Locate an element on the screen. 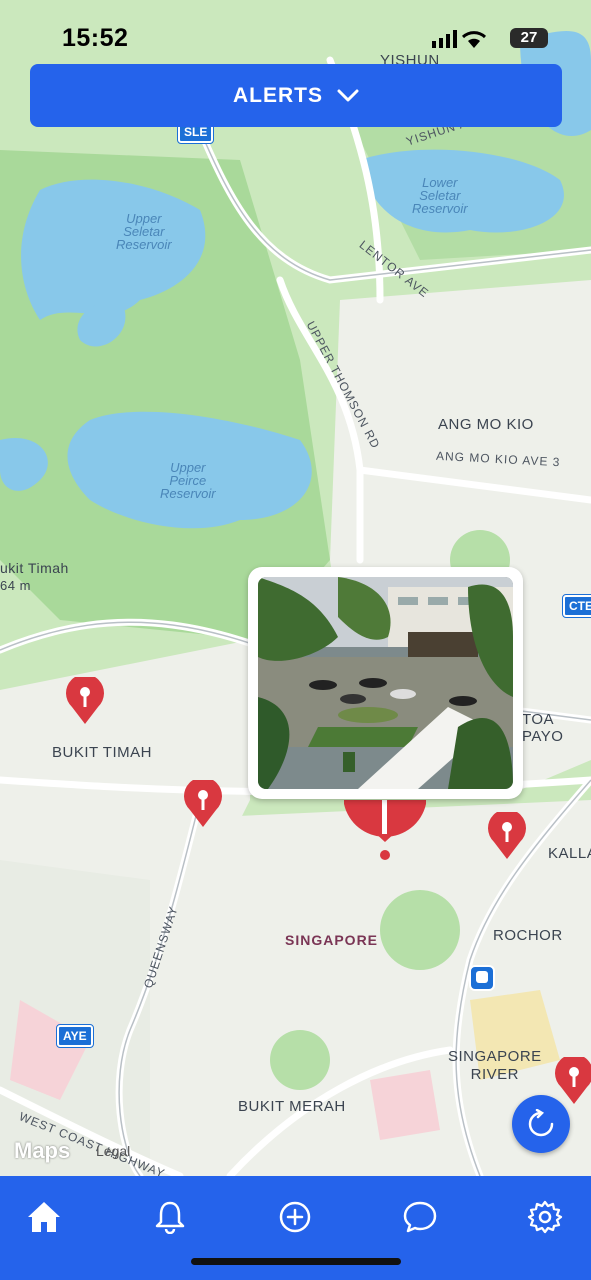  bukit-timah-hill-label: ukit Timah is located at coordinates (34, 568).